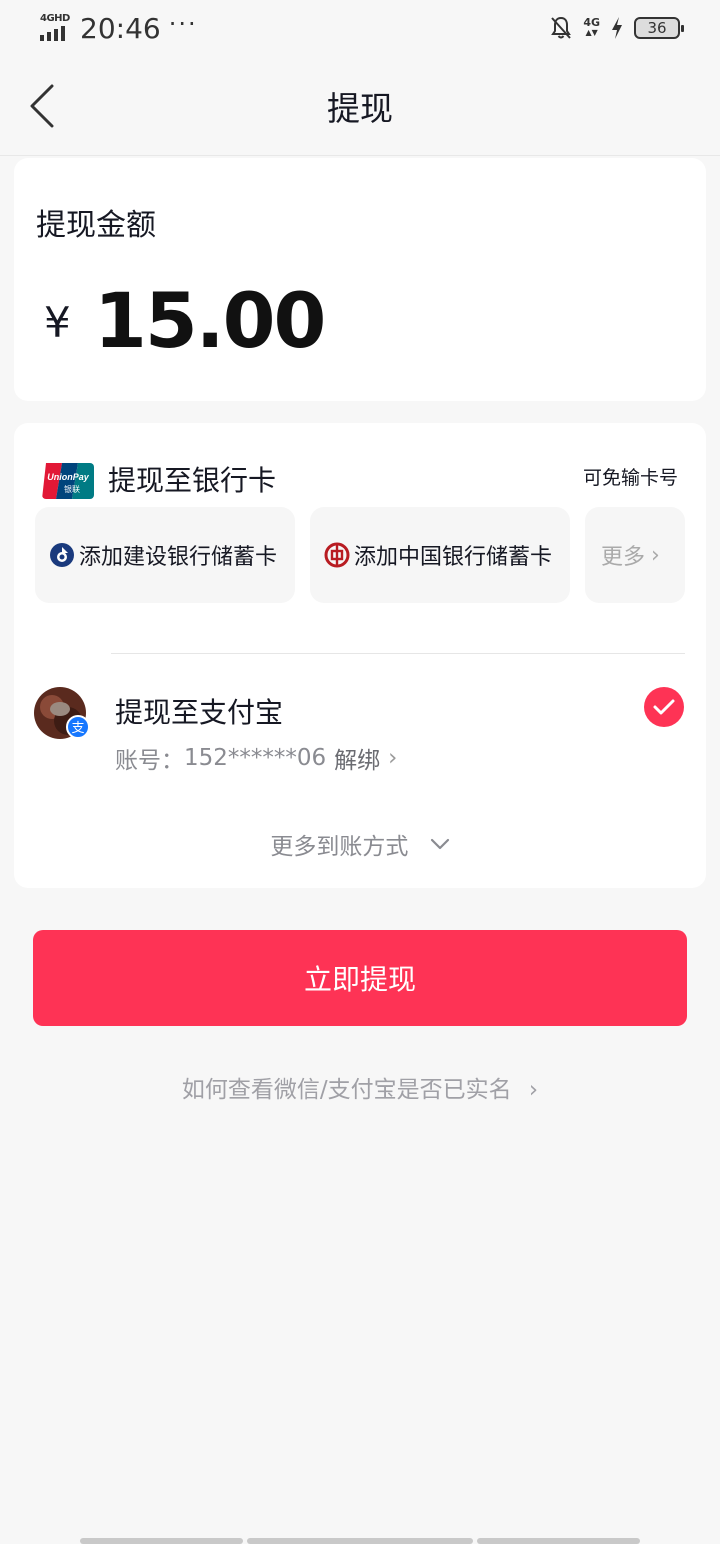 This screenshot has width=720, height=1544. Describe the element at coordinates (96, 225) in the screenshot. I see `amount-label: 提现金额` at that location.